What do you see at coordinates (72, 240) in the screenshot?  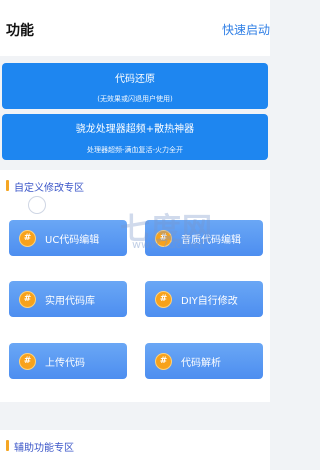 I see `tile-label: UC代码编辑` at bounding box center [72, 240].